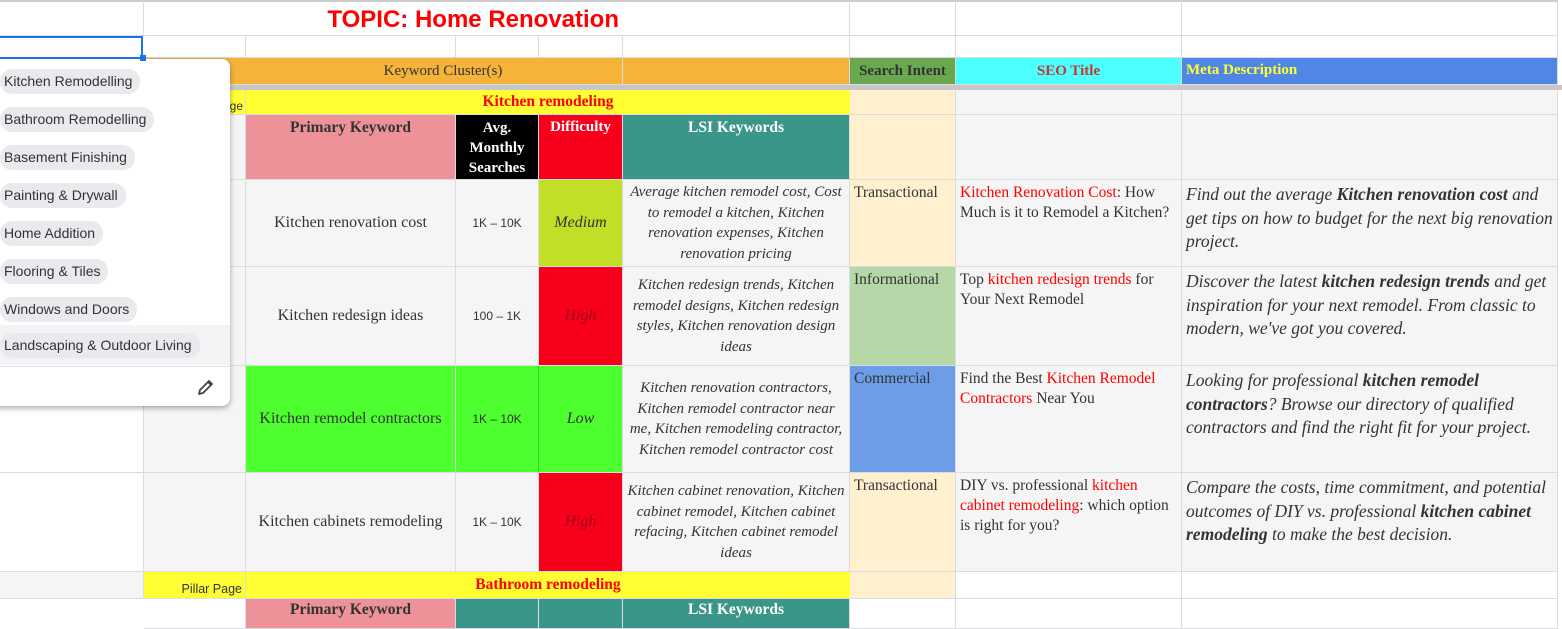 This screenshot has width=1562, height=629. I want to click on table-row-2-searches: 100 – 1K, so click(497, 316).